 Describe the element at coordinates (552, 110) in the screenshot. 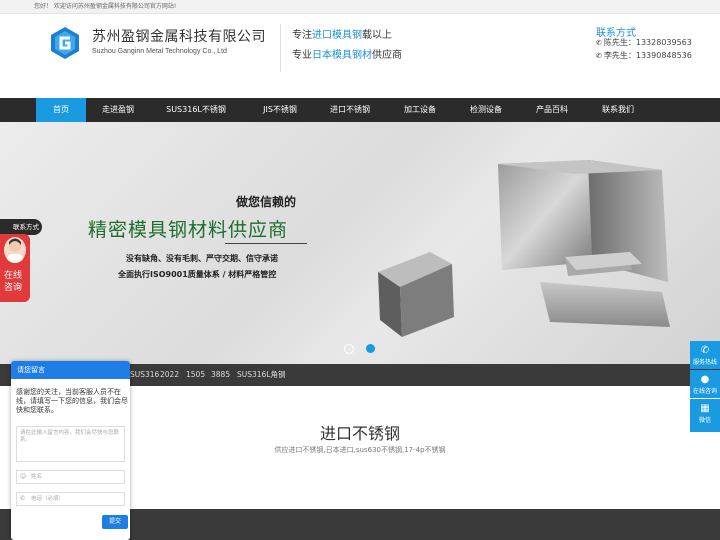

I see `nav-item-wiki: 产品百科` at that location.